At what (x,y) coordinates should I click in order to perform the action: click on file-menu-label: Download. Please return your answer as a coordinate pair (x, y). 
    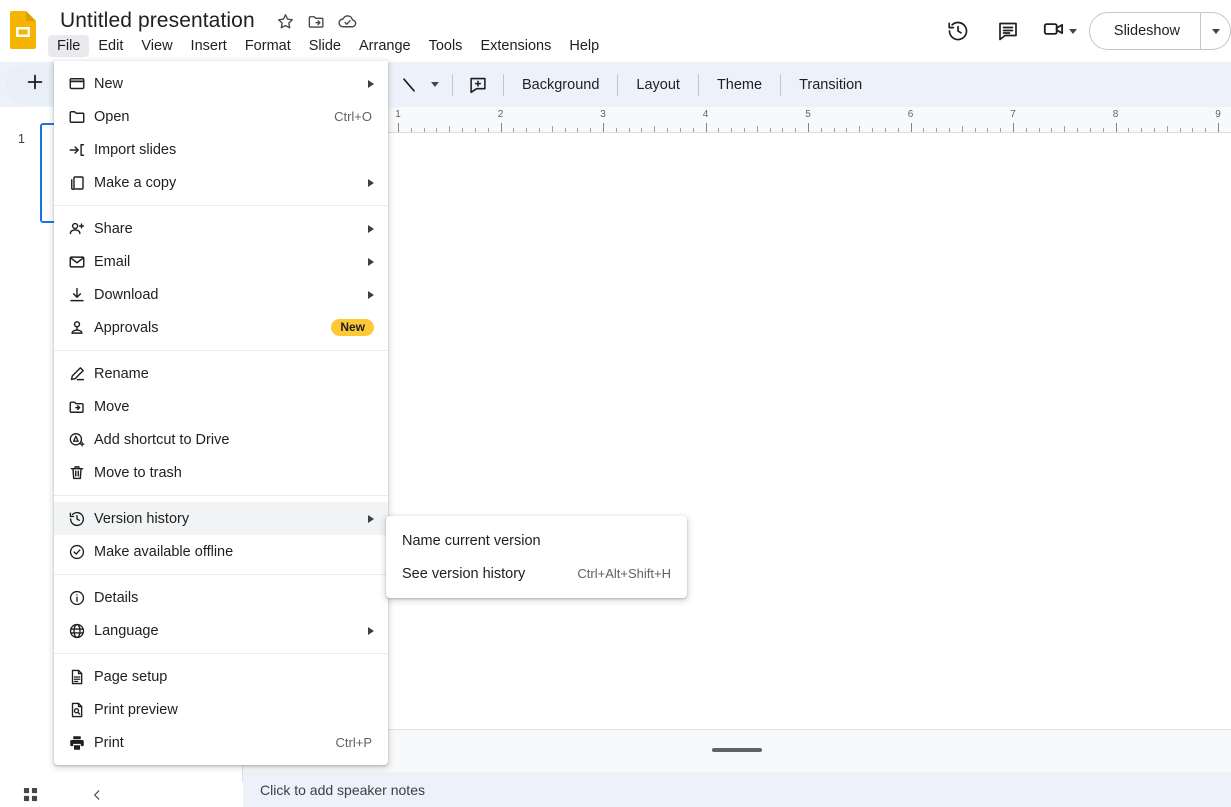
    Looking at the image, I should click on (126, 294).